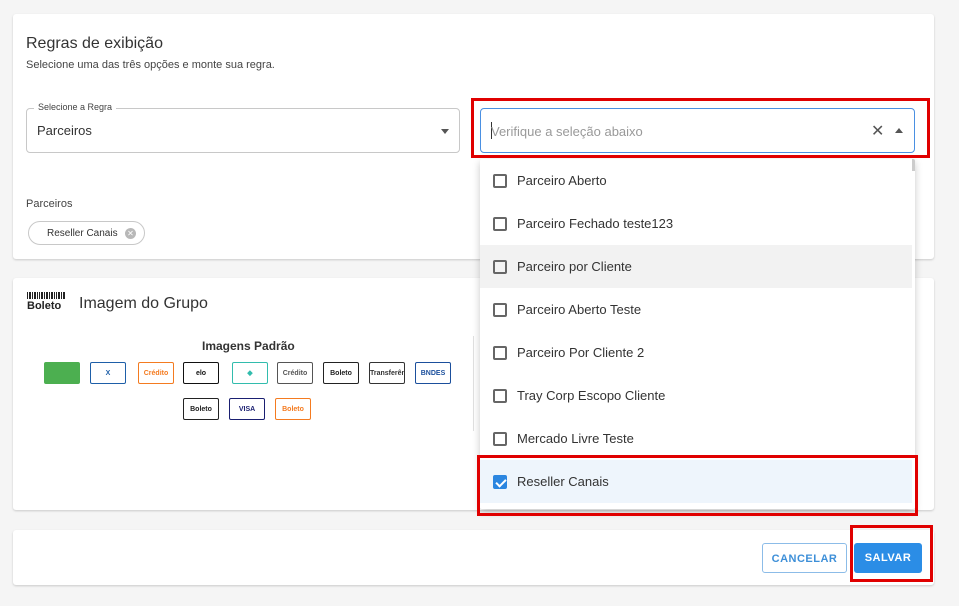  Describe the element at coordinates (201, 373) in the screenshot. I see `elo-hipercard-icon: elo` at that location.